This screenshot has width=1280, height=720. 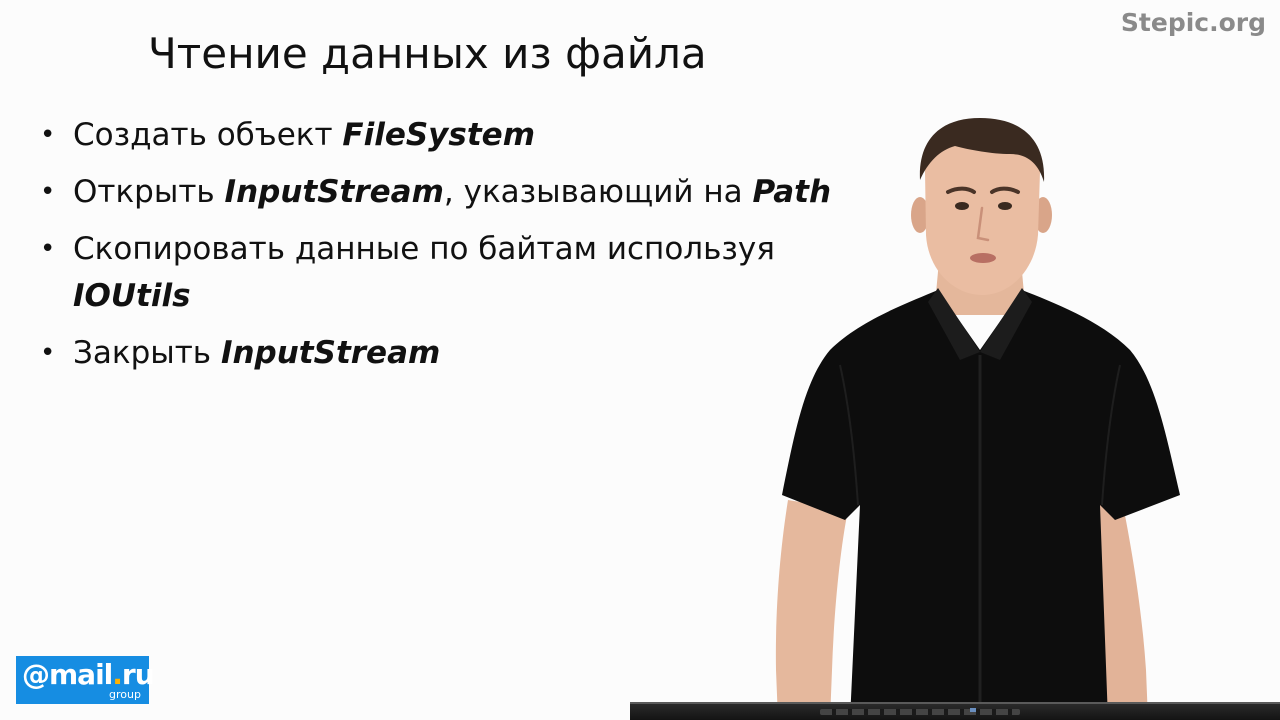 I want to click on bullet-text: Открыть, so click(x=149, y=192).